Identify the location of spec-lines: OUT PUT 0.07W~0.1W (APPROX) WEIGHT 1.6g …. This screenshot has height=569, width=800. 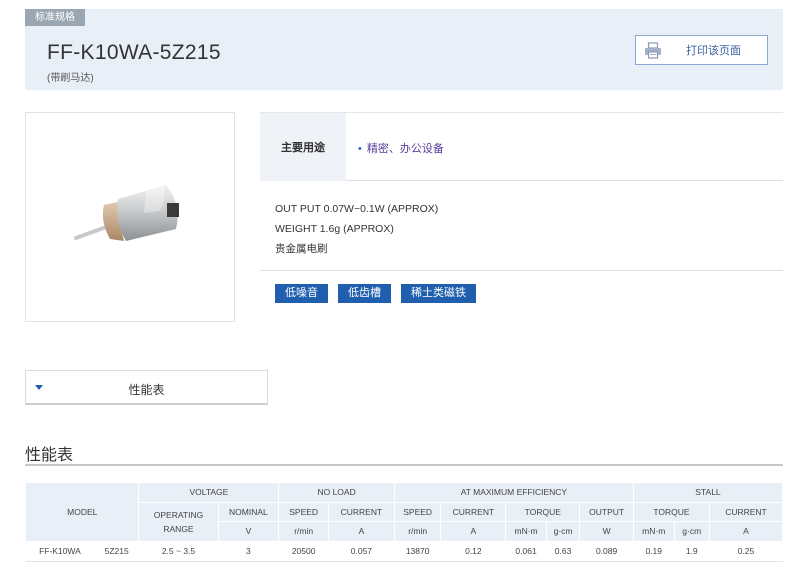
(356, 229).